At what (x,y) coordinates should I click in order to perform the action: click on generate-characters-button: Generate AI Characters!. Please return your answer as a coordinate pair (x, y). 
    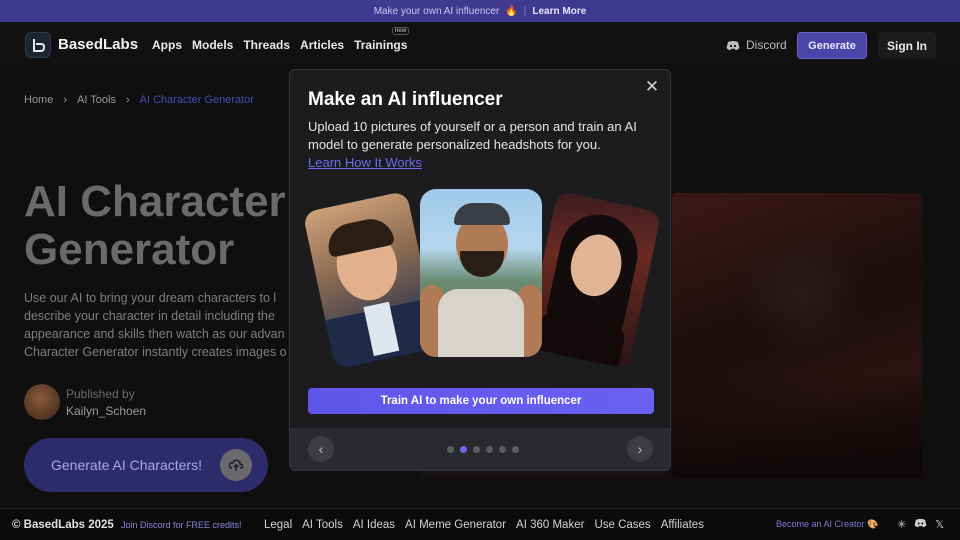
    Looking at the image, I should click on (146, 465).